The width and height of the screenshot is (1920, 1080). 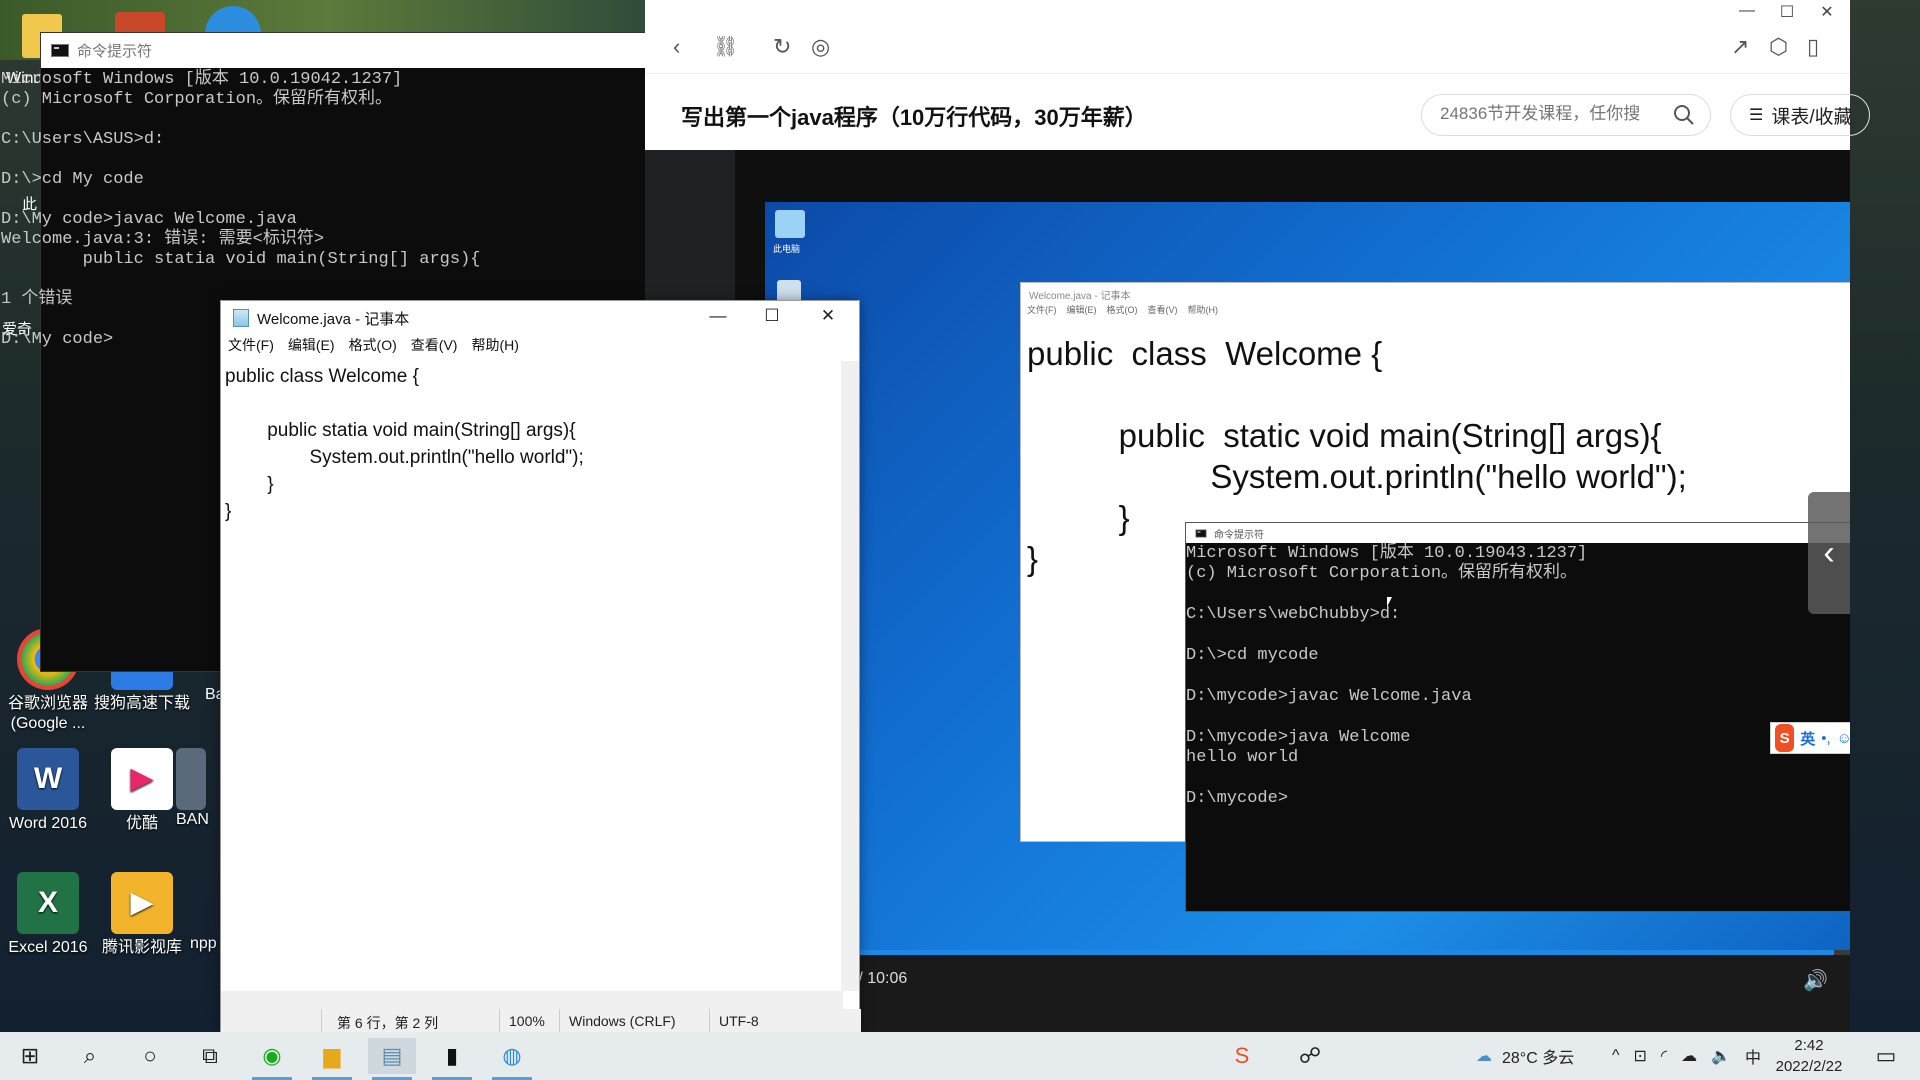 What do you see at coordinates (388, 1023) in the screenshot?
I see `cursor-position: 第 6 行，第 2 列` at bounding box center [388, 1023].